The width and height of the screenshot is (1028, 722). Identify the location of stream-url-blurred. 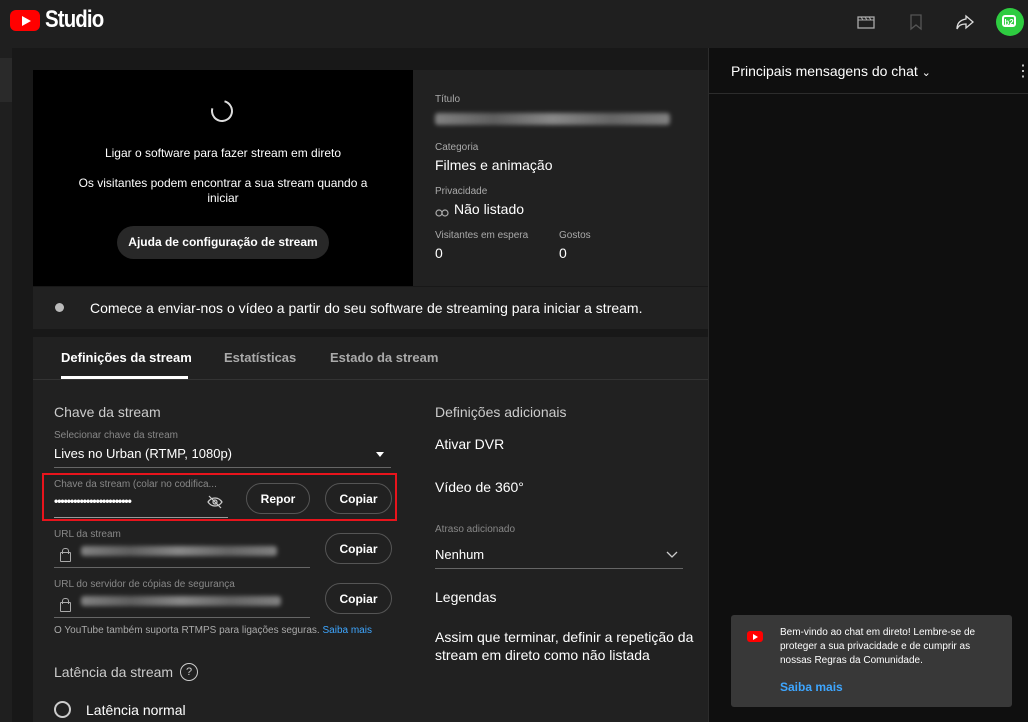
(179, 551).